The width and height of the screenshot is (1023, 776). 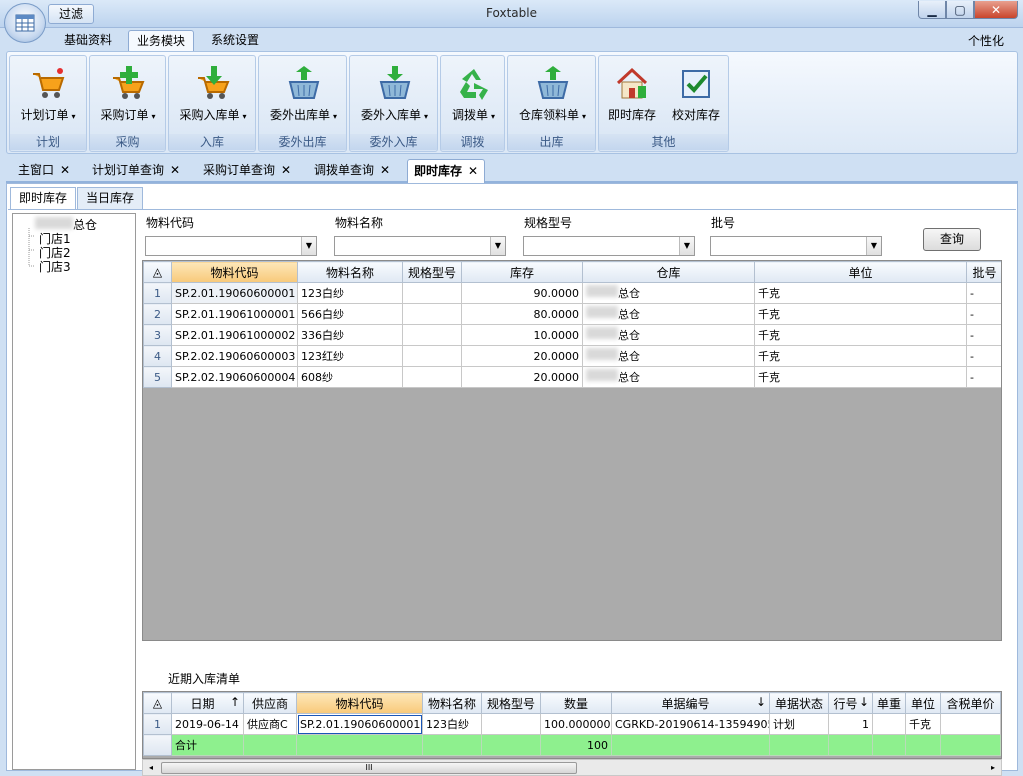 What do you see at coordinates (690, 703) in the screenshot?
I see `col-doc-number: 单据编号 ↓` at bounding box center [690, 703].